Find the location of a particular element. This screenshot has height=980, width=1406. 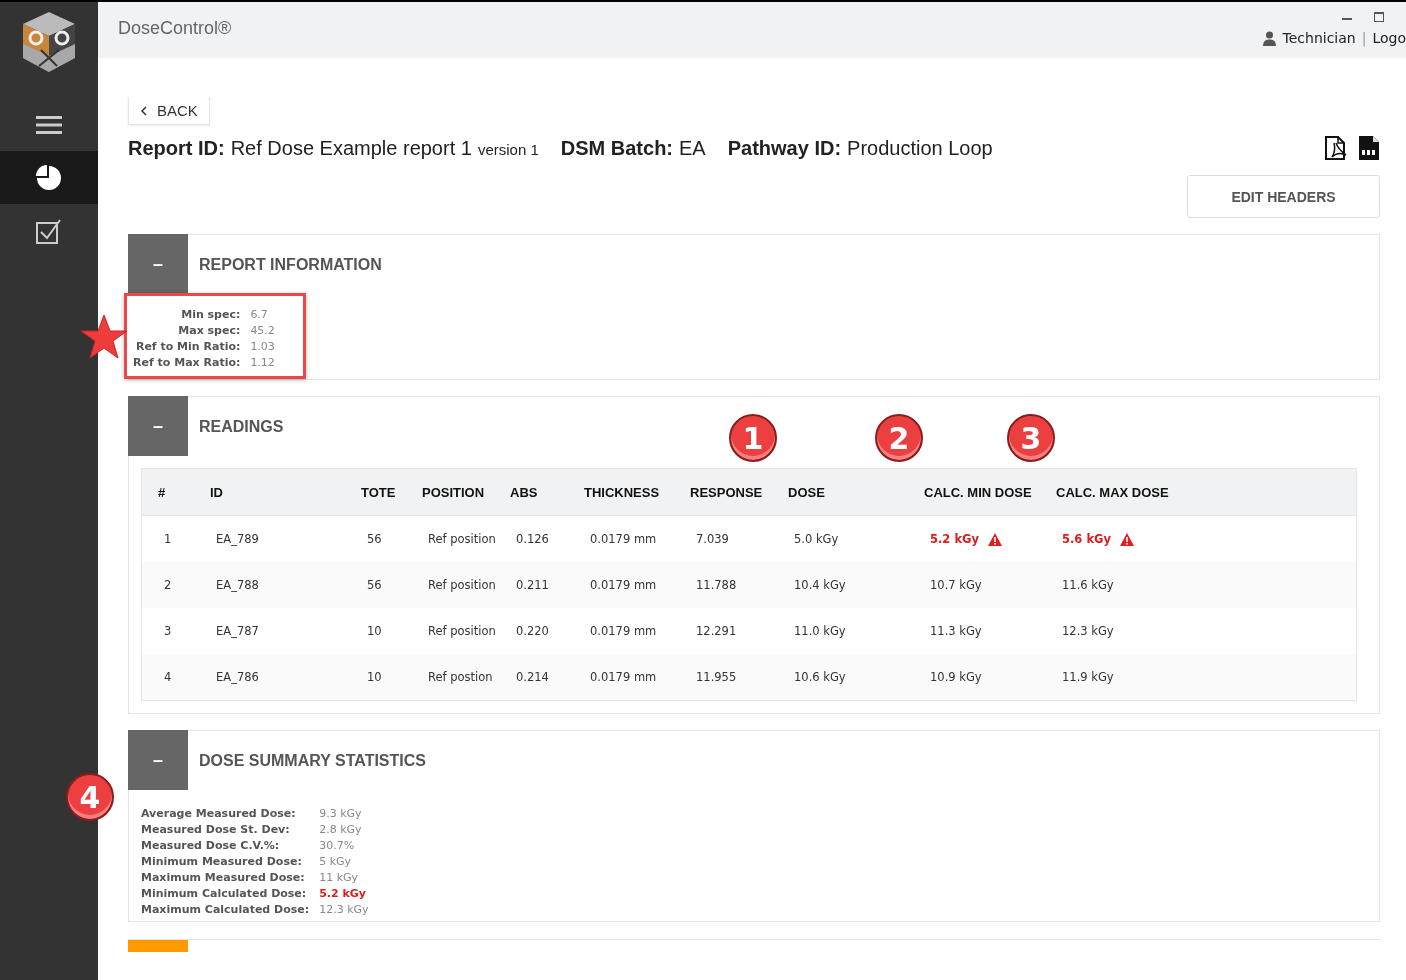

callout-badge: 3 is located at coordinates (1031, 438).